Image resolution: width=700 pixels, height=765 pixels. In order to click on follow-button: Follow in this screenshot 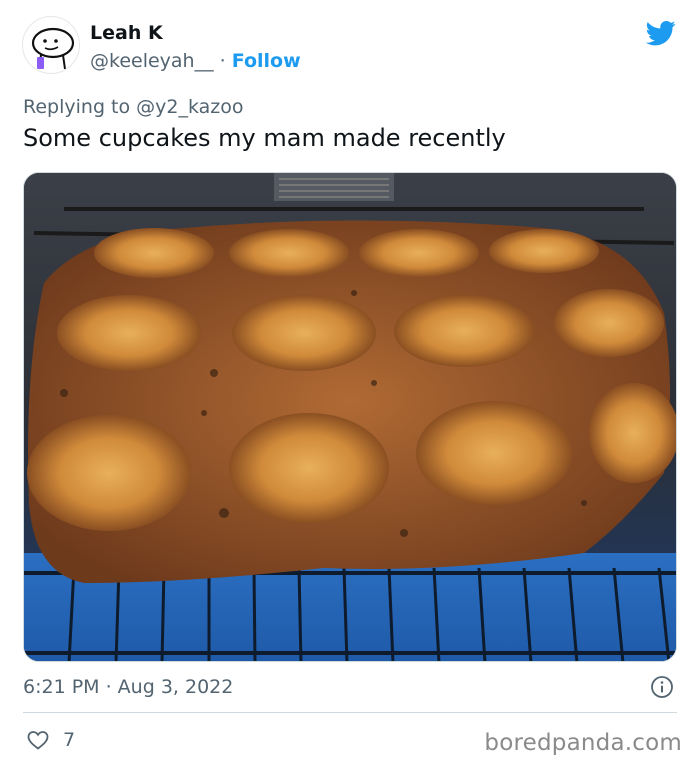, I will do `click(266, 61)`.